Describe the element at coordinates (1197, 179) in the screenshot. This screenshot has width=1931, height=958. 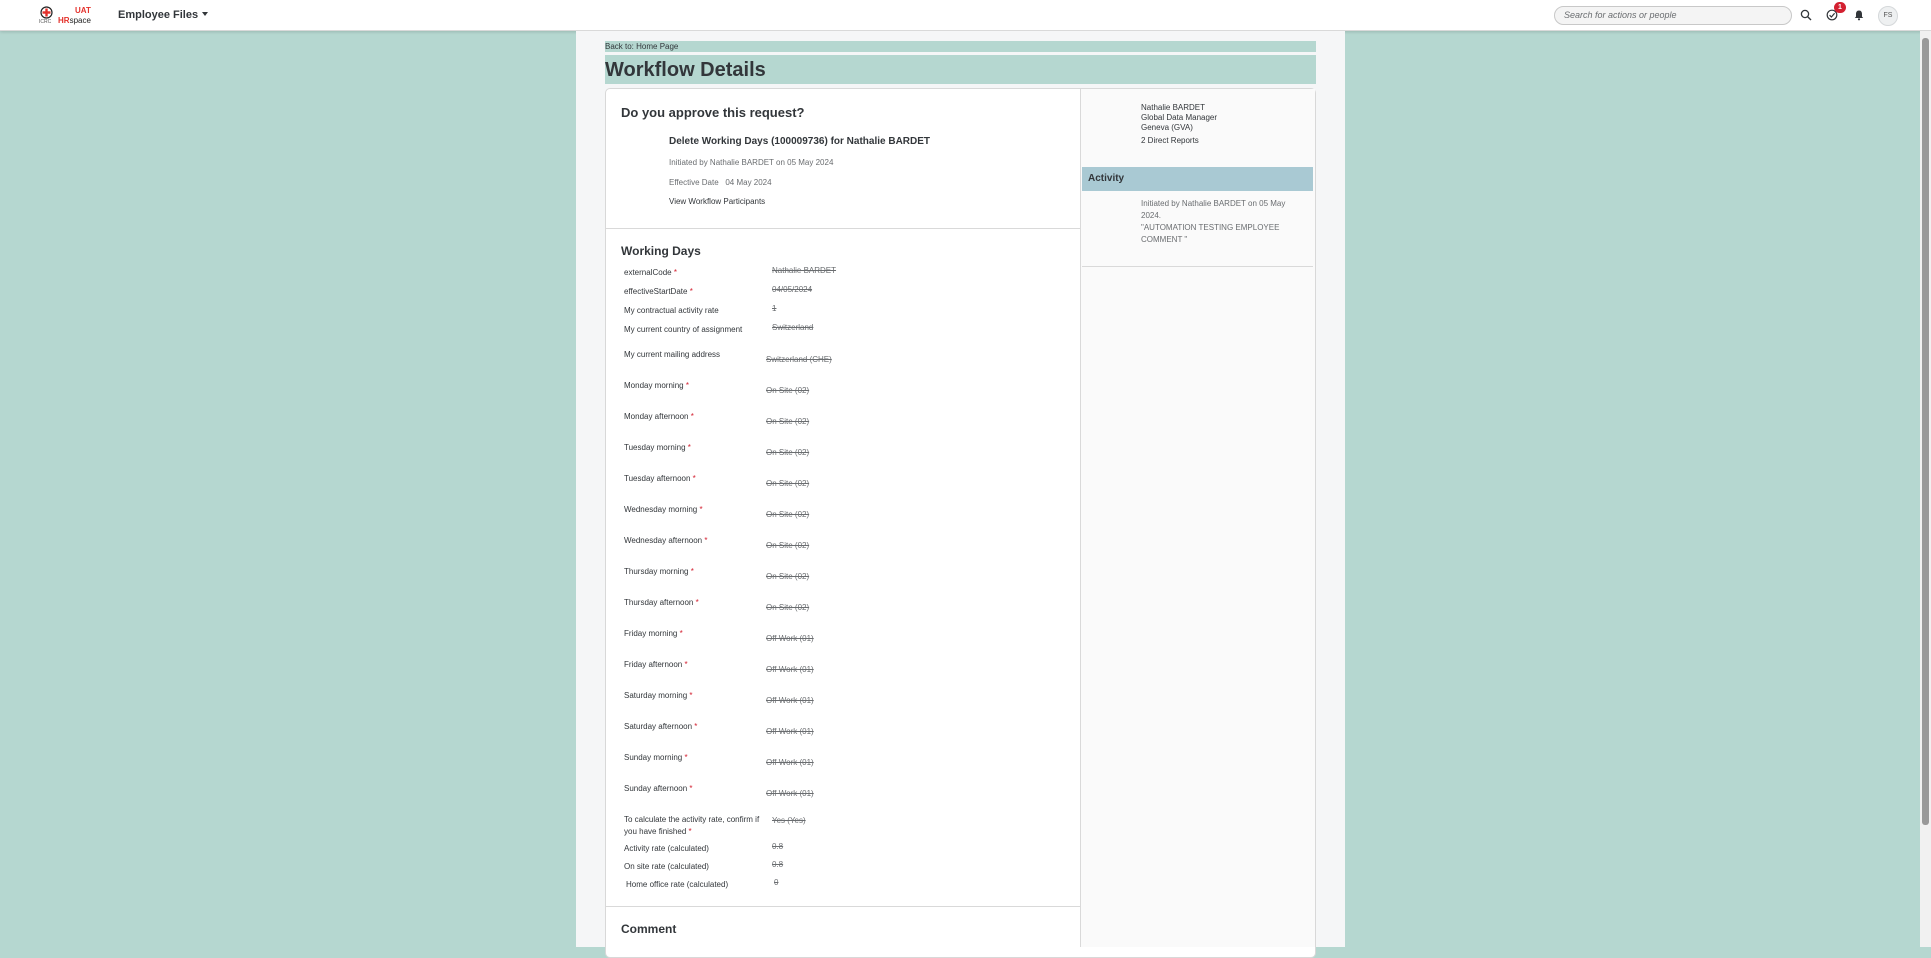
I see `activity-header: Activity` at that location.